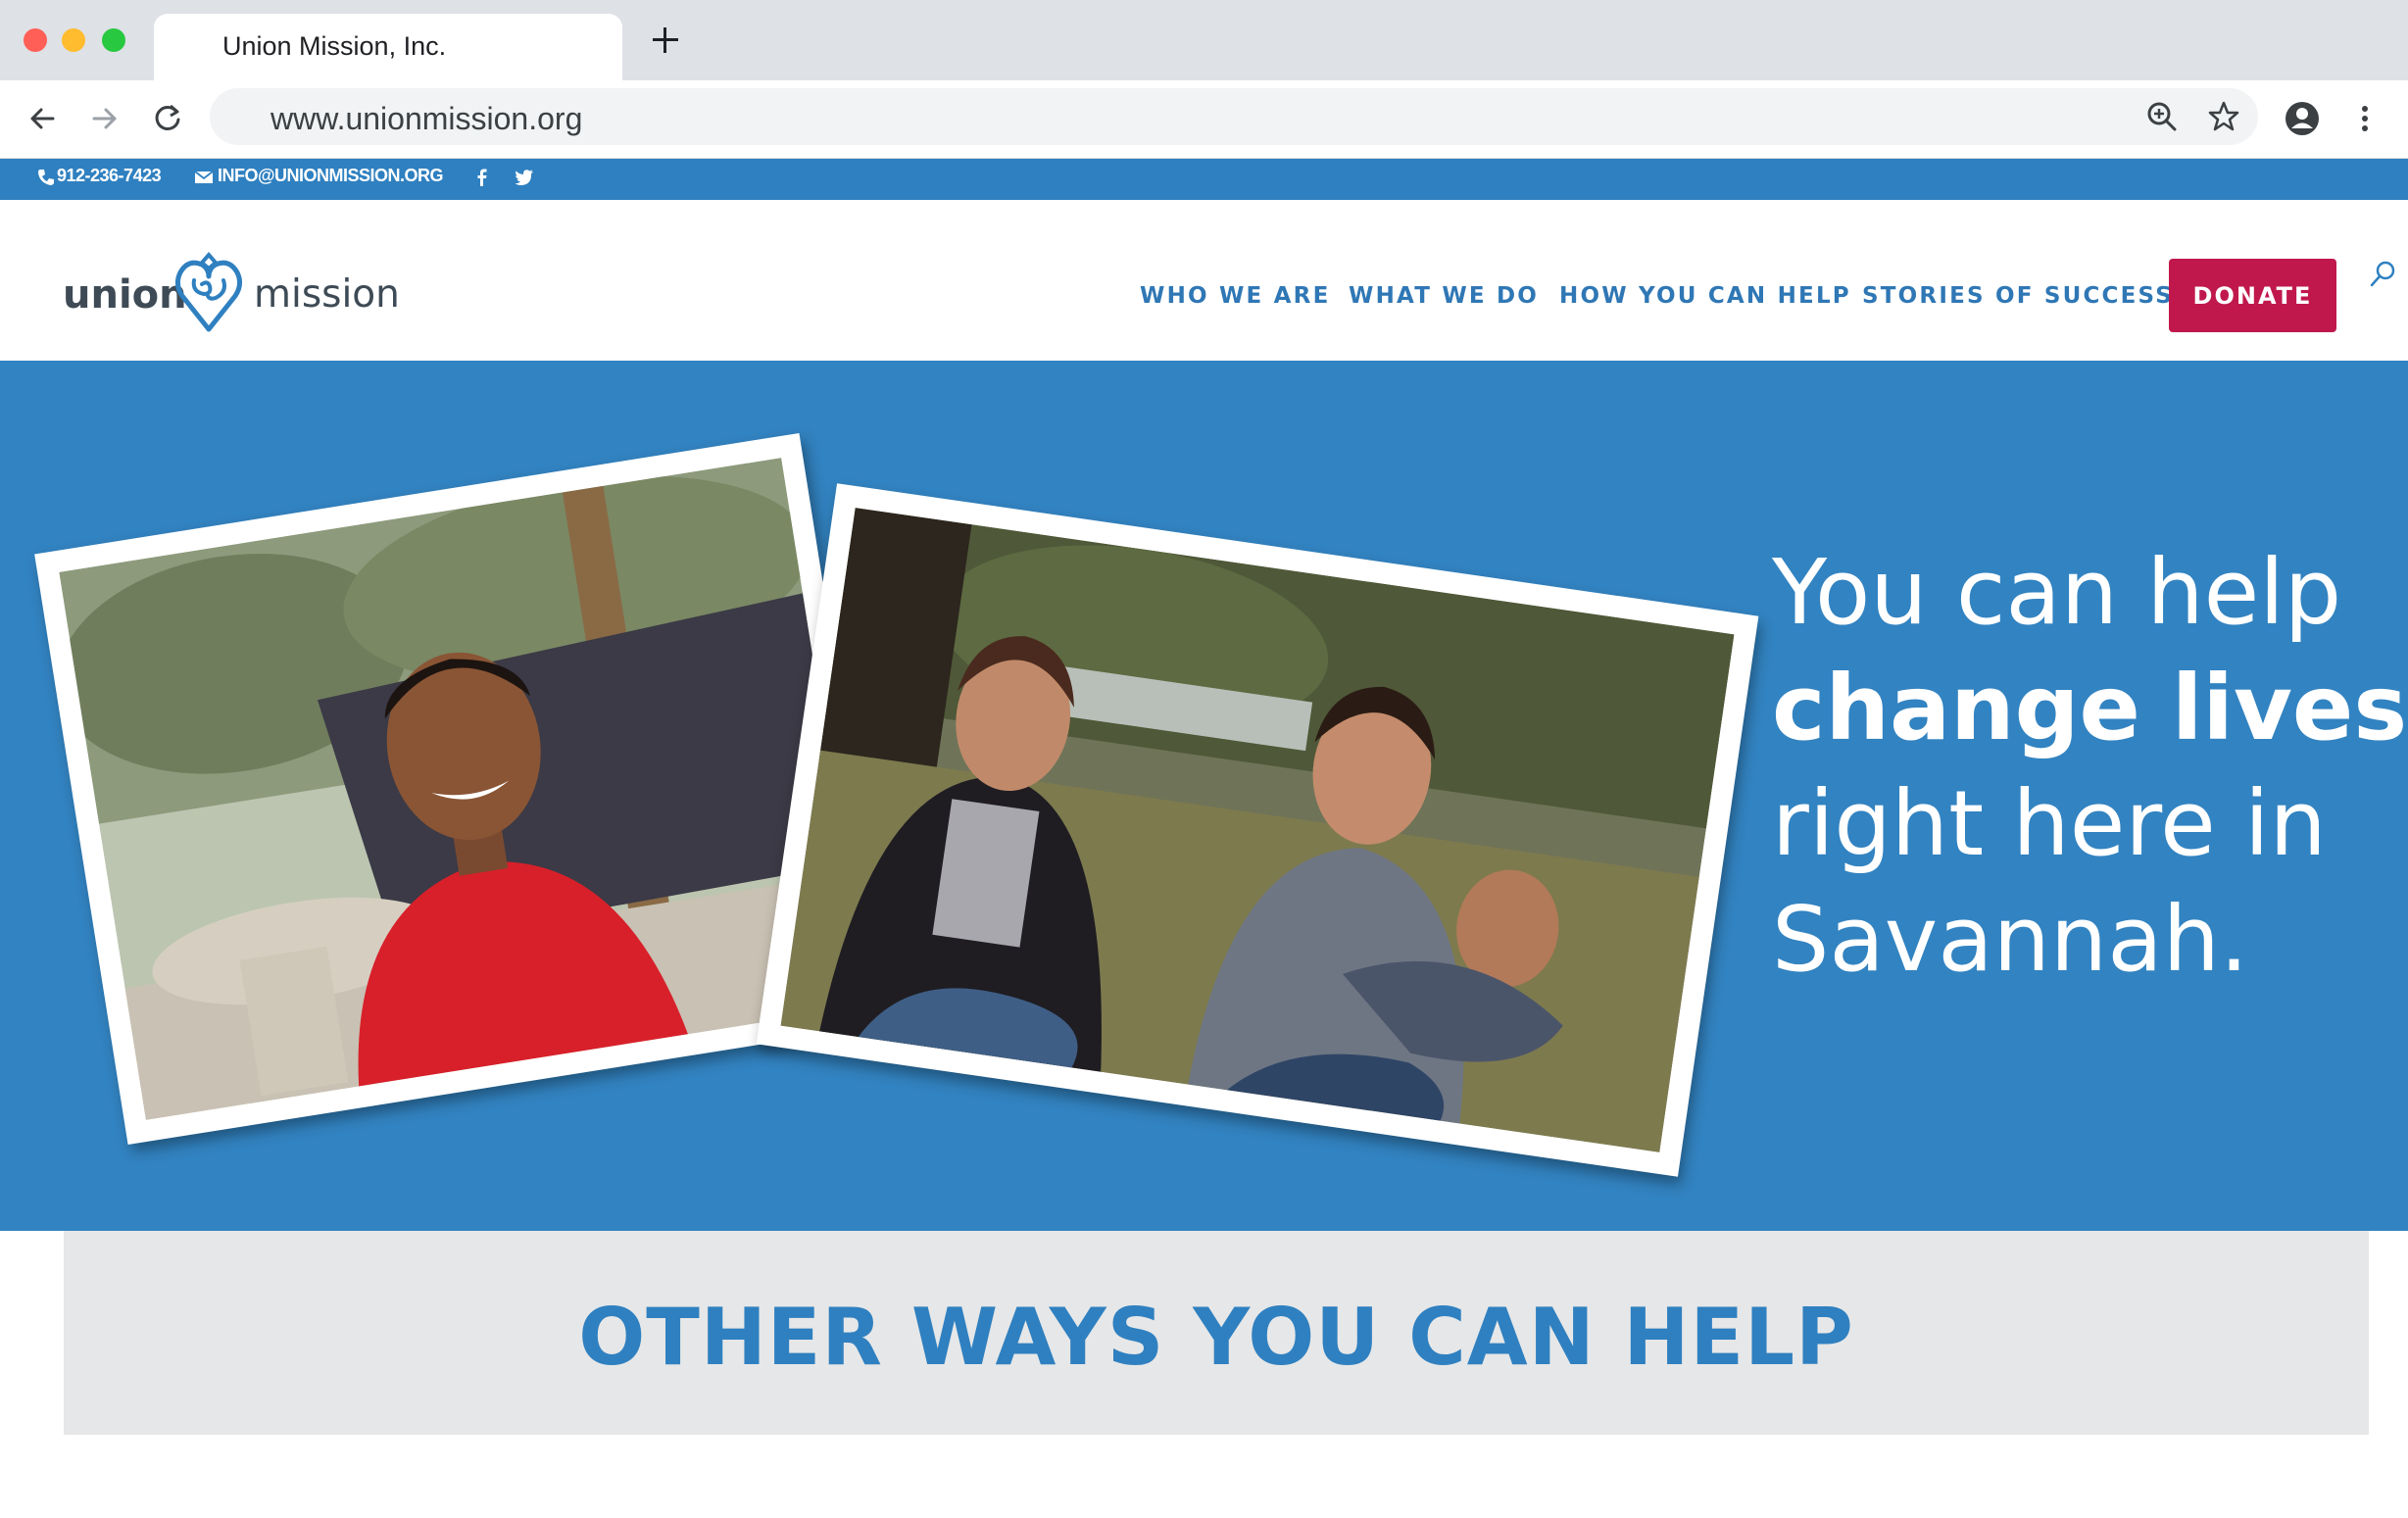  I want to click on browser-toolbar: www.unionmission.org, so click(1204, 119).